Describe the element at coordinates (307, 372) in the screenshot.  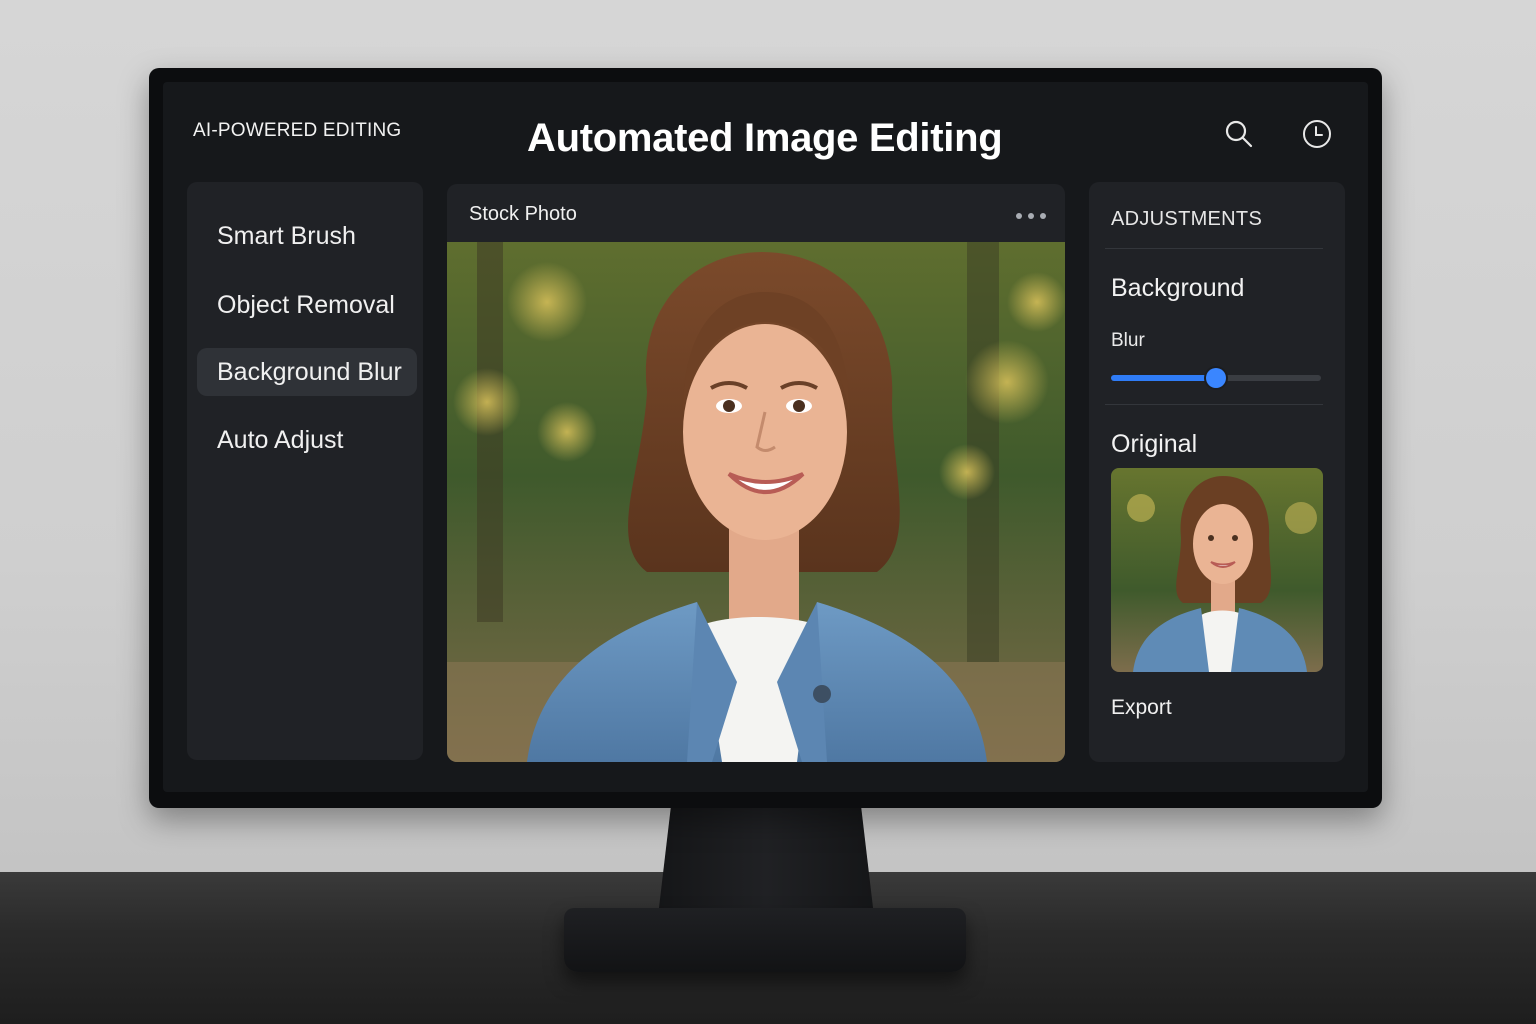
I see `tool-background-blur: Background Blur` at that location.